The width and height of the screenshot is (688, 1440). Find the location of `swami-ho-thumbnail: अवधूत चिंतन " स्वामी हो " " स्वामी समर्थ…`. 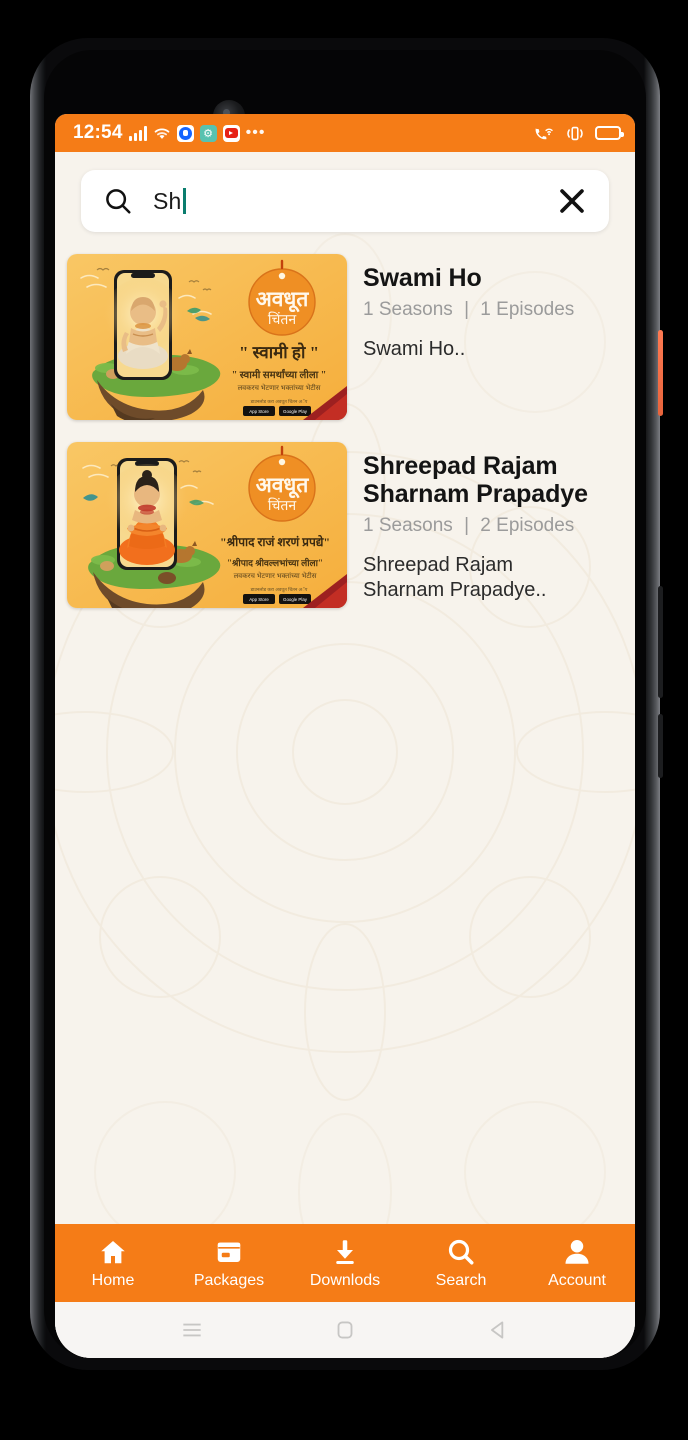

swami-ho-thumbnail: अवधूत चिंतन " स्वामी हो " " स्वामी समर्थ… is located at coordinates (207, 337).